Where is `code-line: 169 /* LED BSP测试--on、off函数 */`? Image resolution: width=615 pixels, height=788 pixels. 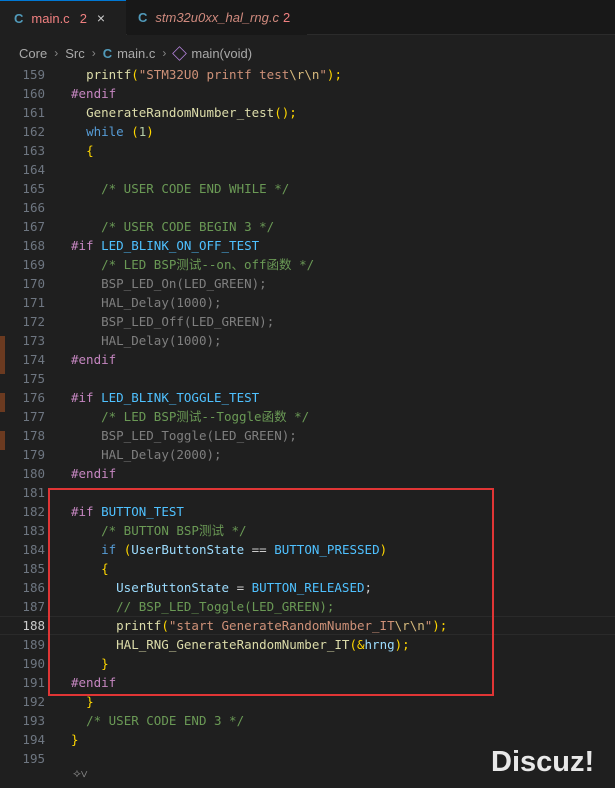
code-line: 169 /* LED BSP测试--on、off函数 */ is located at coordinates (307, 264).